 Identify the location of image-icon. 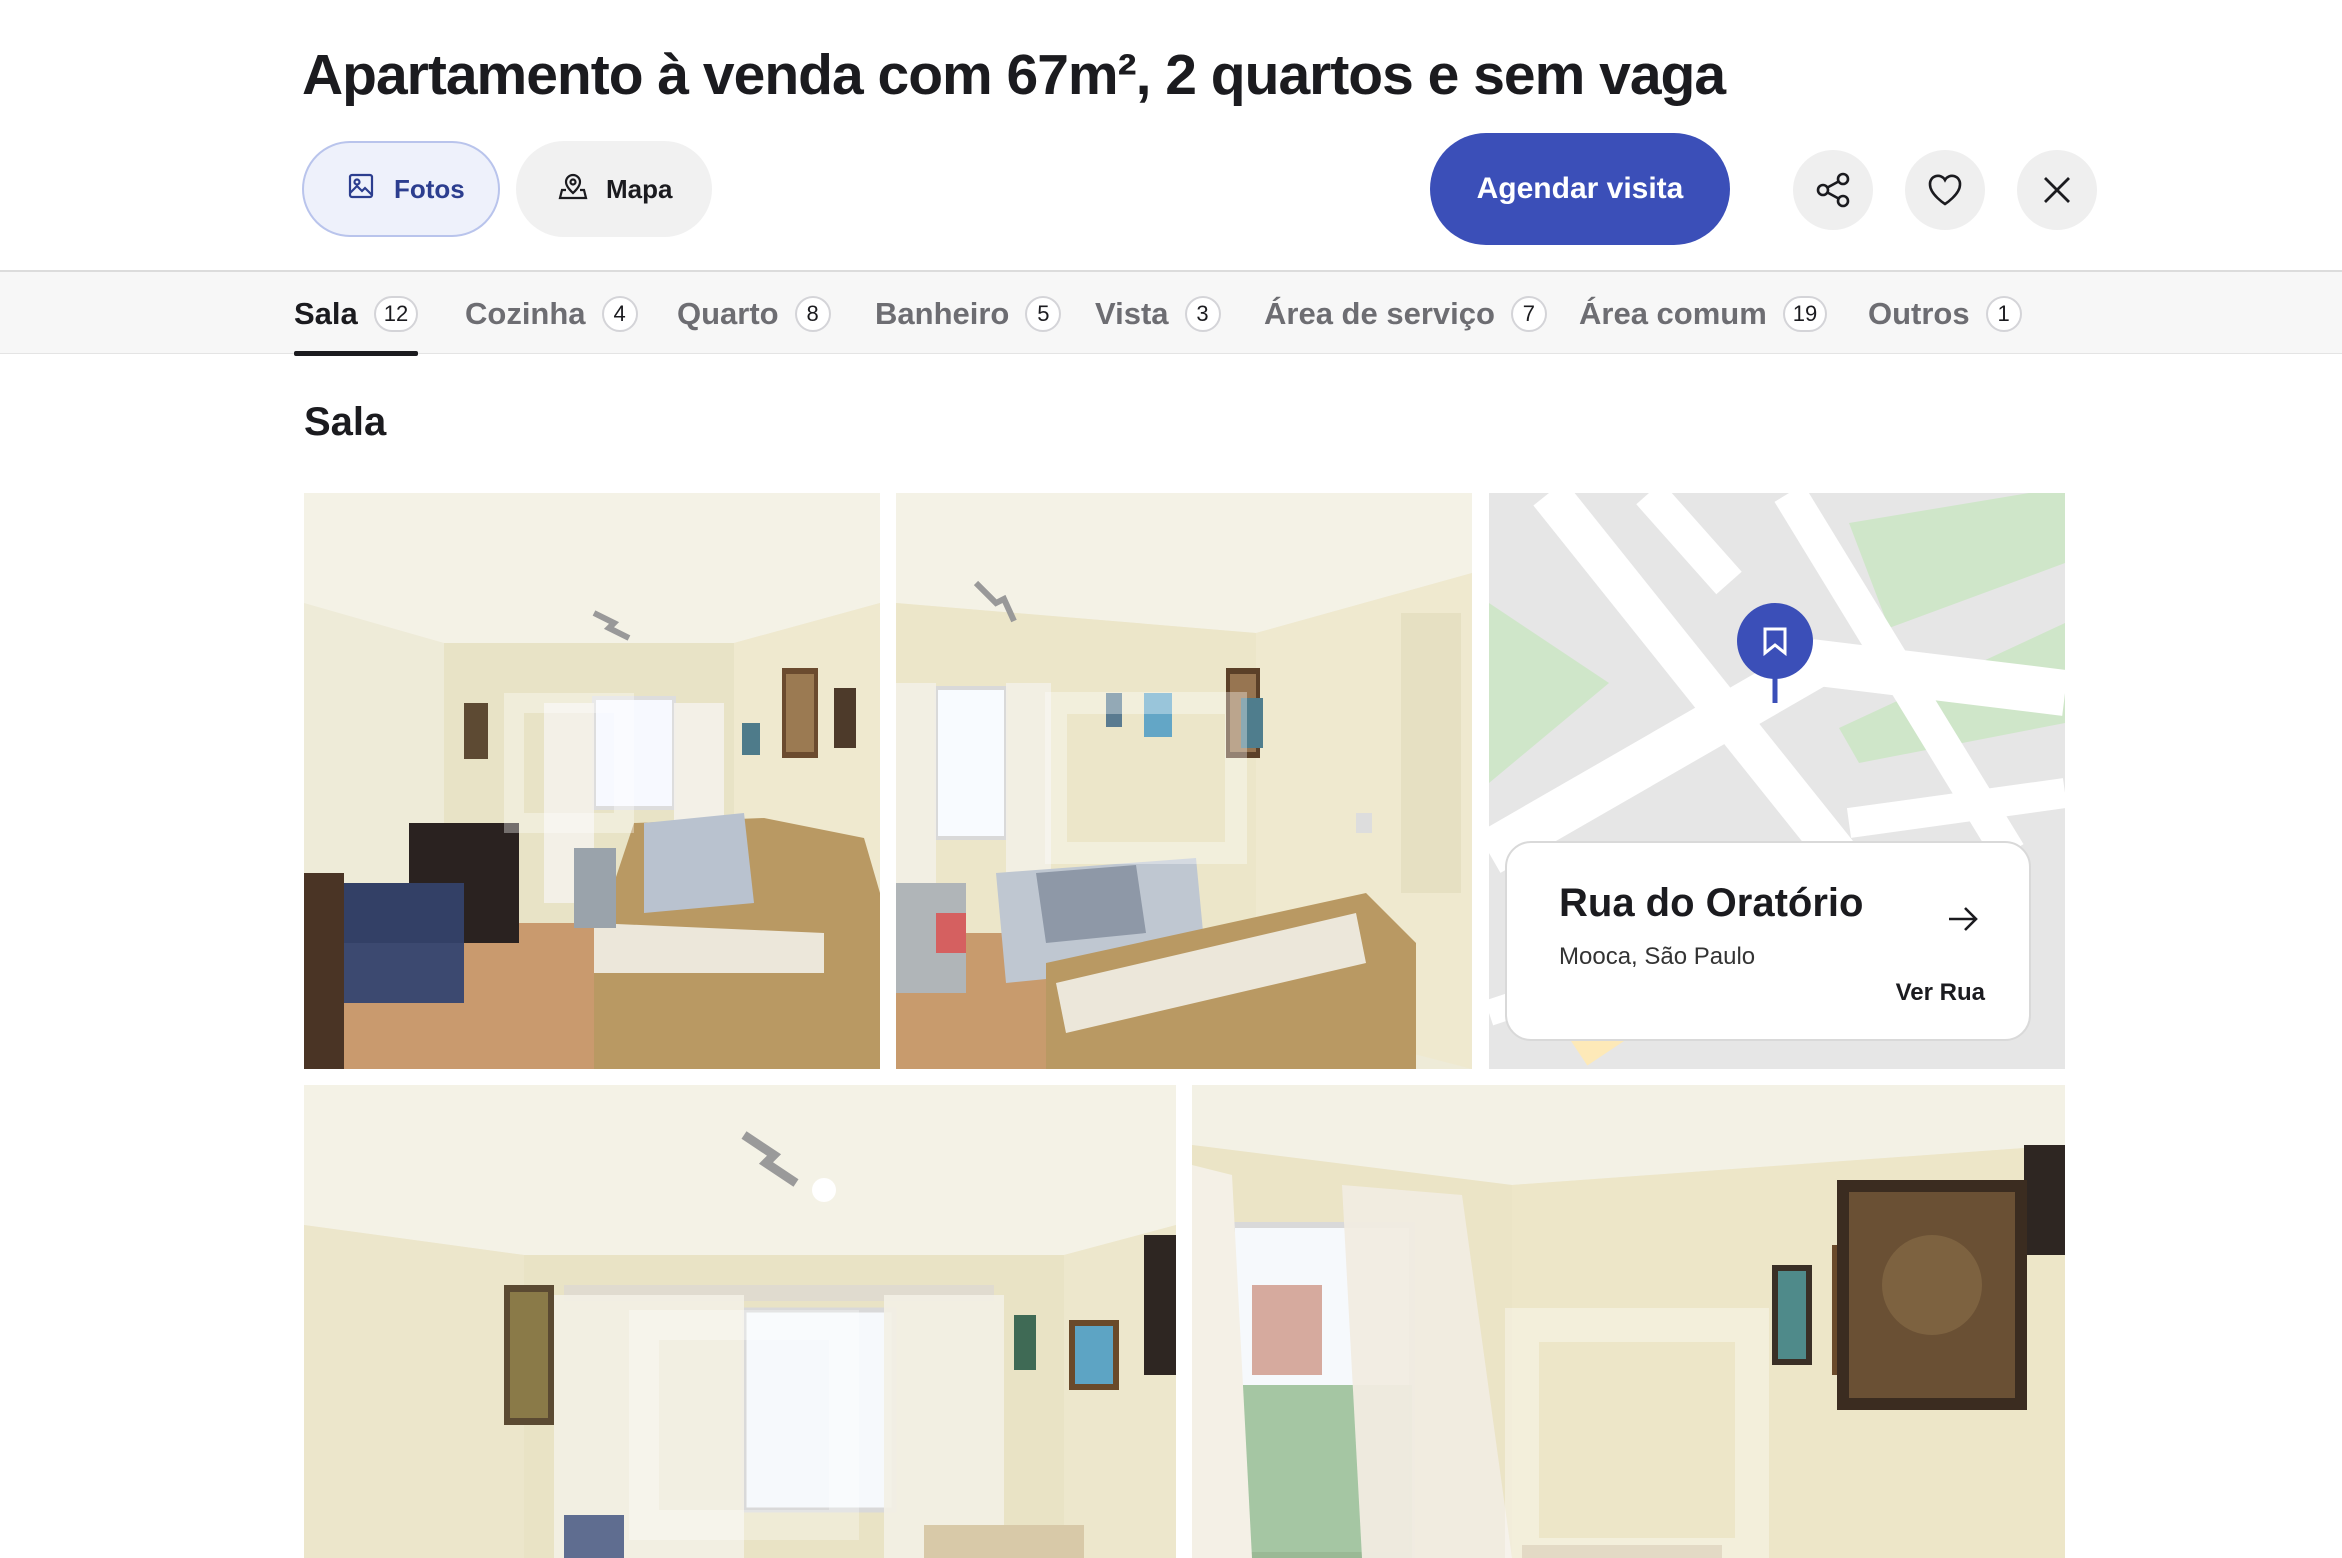
(361, 189).